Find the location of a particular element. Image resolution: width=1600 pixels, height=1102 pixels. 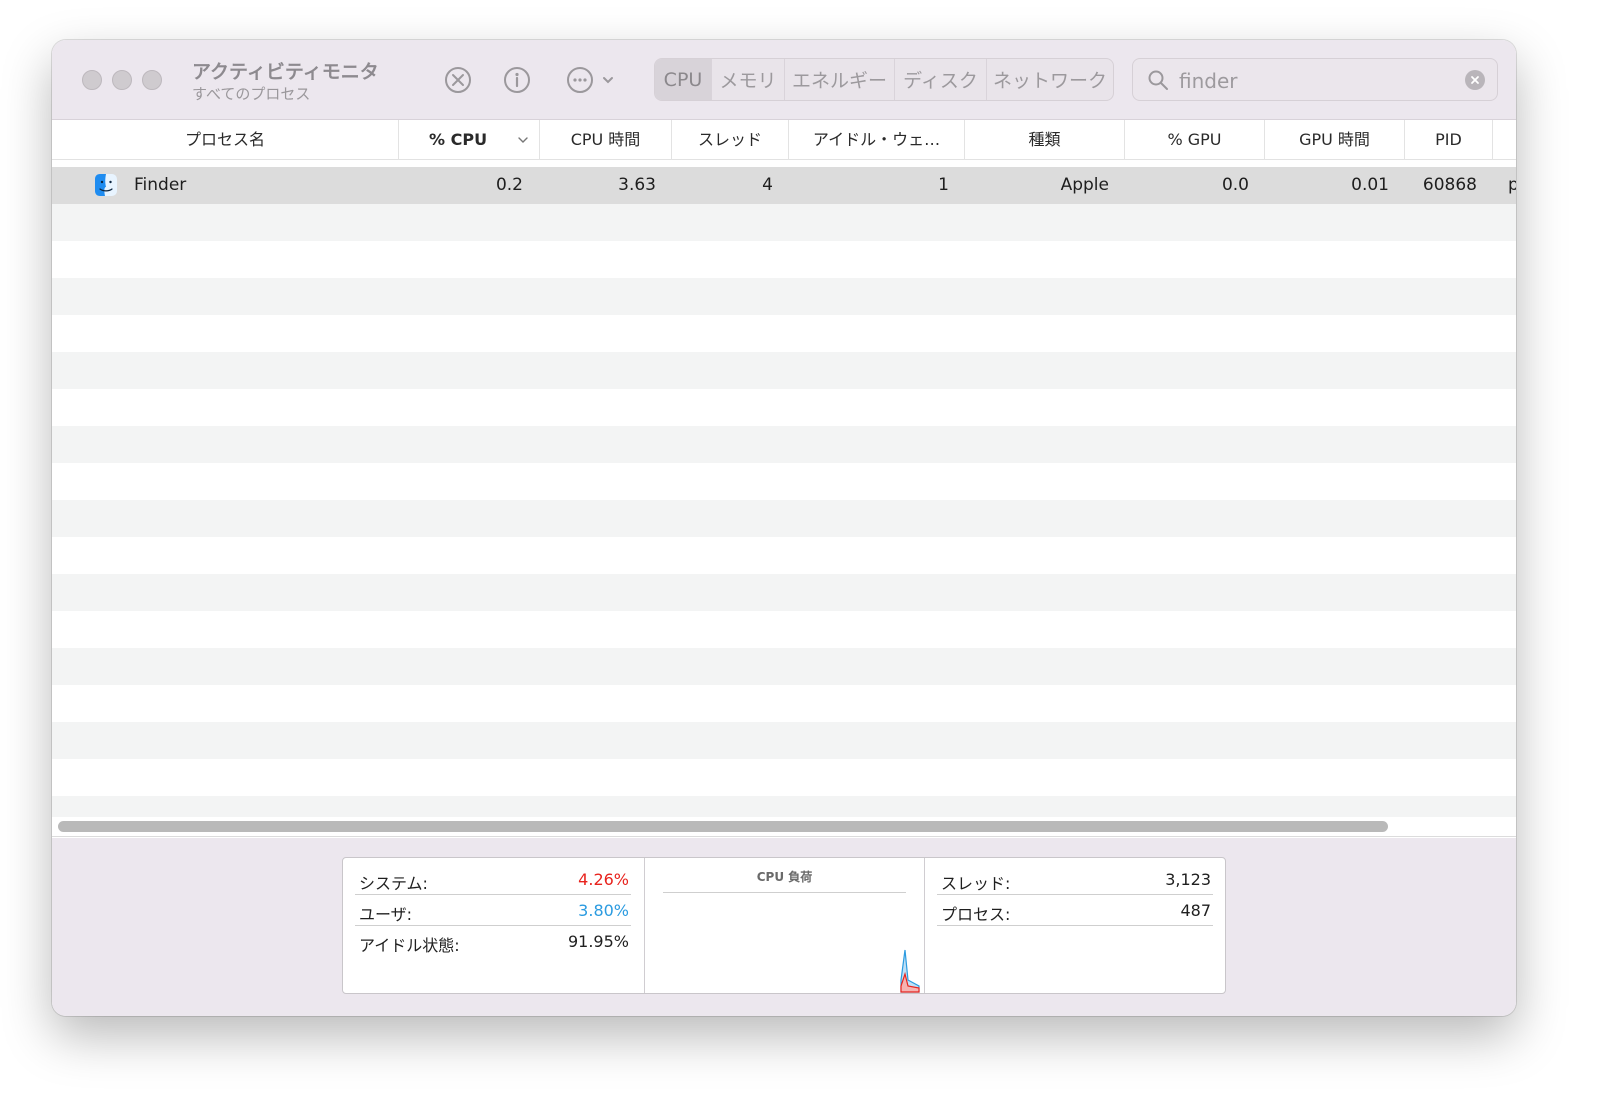

horizontal-scrollbar is located at coordinates (784, 827).